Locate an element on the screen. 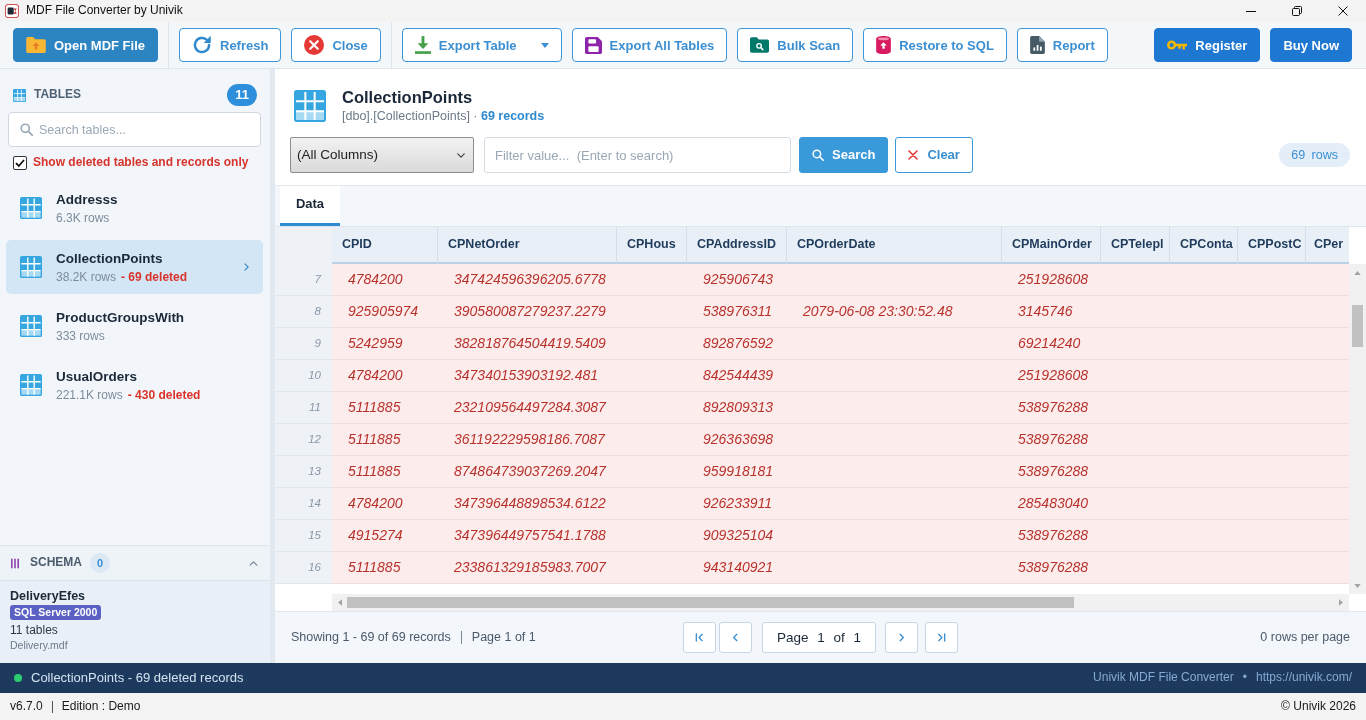 The image size is (1366, 720). table-list-item: UsualOrders 221.1K rows - 430 deleted is located at coordinates (134, 385).